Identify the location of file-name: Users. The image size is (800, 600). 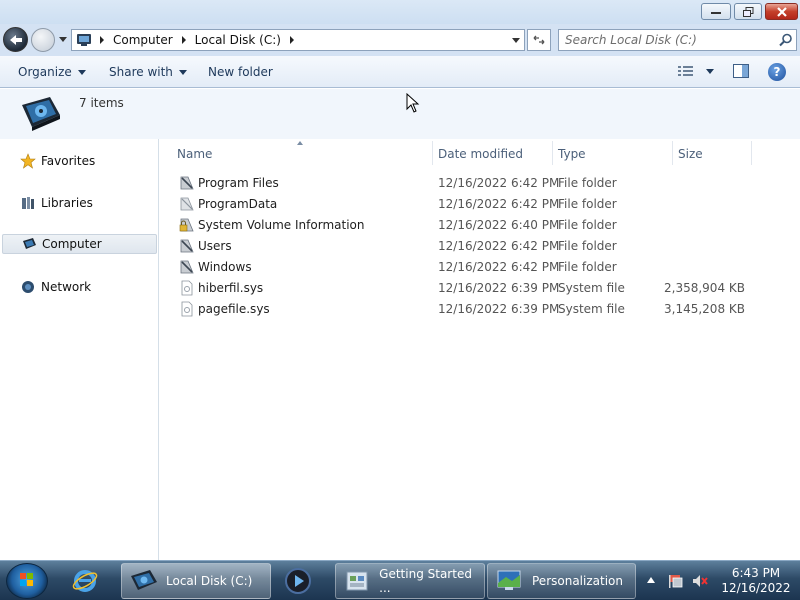
(215, 246).